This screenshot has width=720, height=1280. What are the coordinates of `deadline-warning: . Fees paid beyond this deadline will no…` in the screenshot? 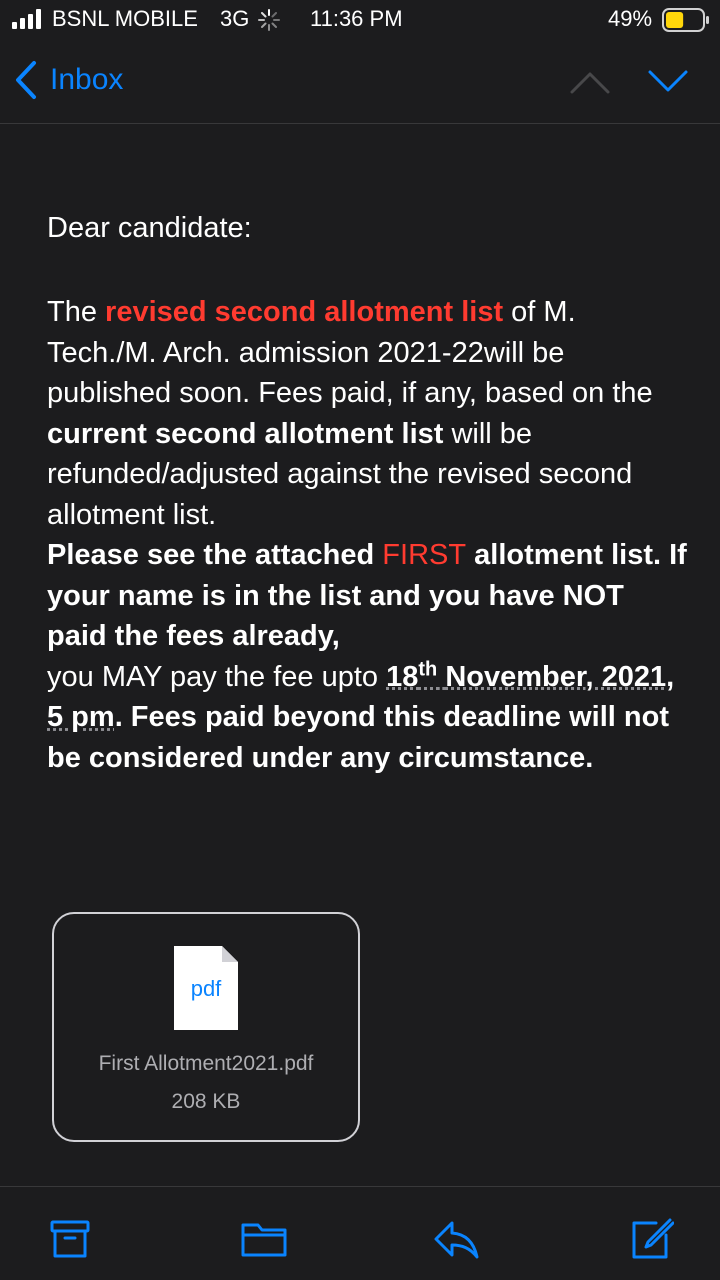 It's located at (358, 737).